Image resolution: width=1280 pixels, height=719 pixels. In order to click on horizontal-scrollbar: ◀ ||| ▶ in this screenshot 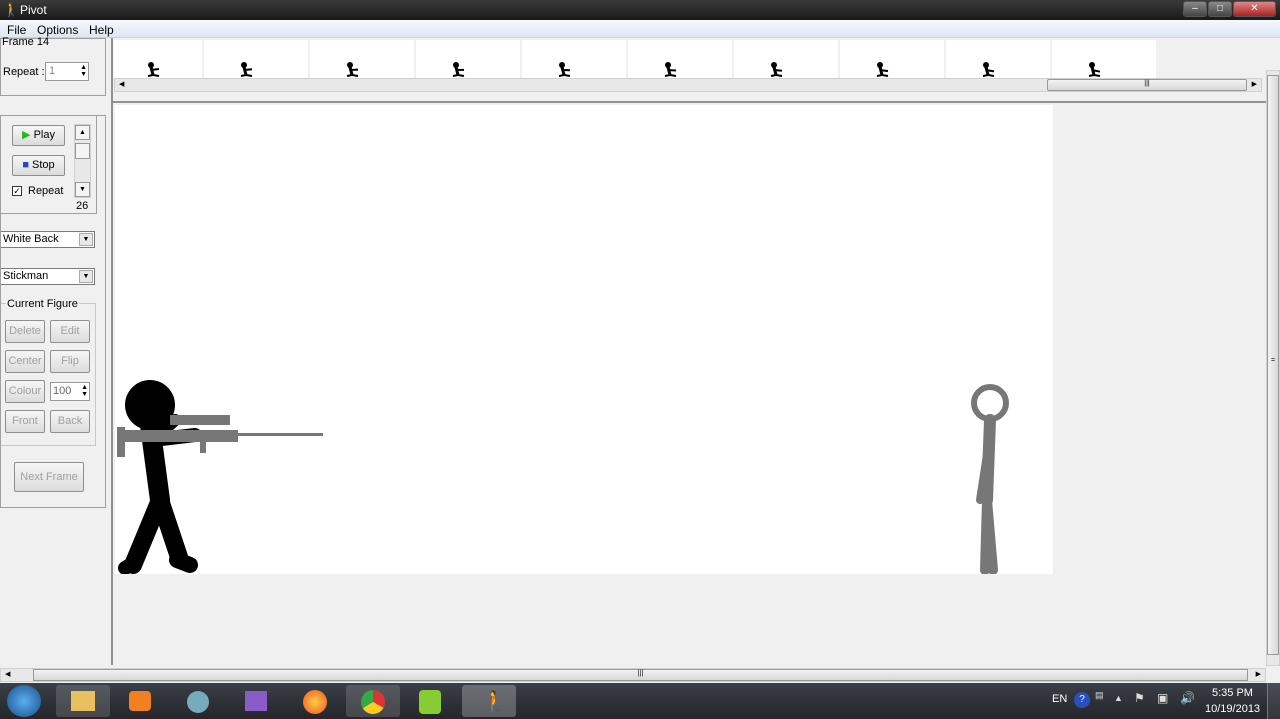, I will do `click(633, 675)`.